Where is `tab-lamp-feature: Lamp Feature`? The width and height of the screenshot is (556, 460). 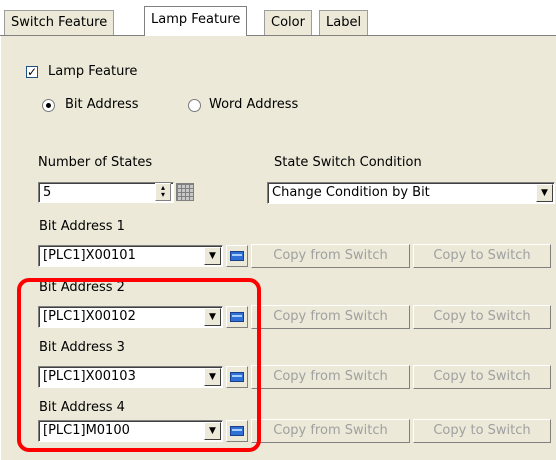 tab-lamp-feature: Lamp Feature is located at coordinates (196, 21).